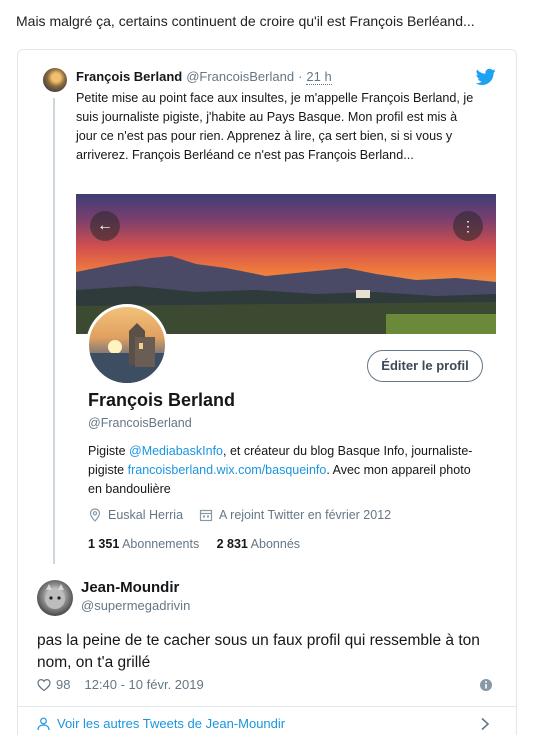  What do you see at coordinates (140, 423) in the screenshot?
I see `profile-handle: @FrancoisBerland` at bounding box center [140, 423].